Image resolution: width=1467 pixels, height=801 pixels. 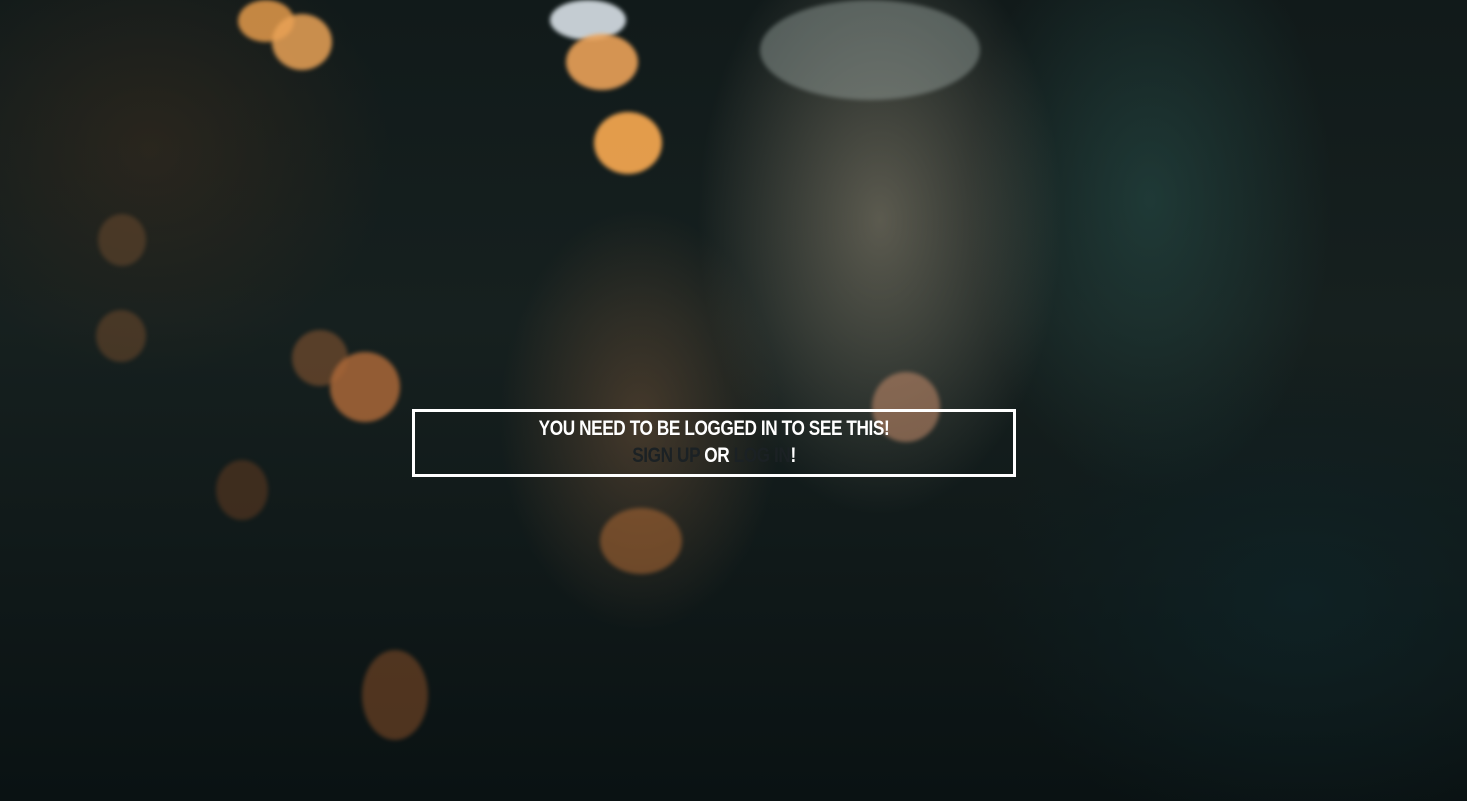 I want to click on auth-links-line: Sign up or Log in!, so click(x=714, y=456).